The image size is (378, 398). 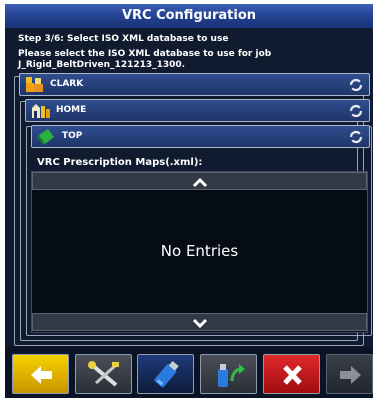 What do you see at coordinates (120, 162) in the screenshot?
I see `list-title: VRC Prescription Maps(.xml):` at bounding box center [120, 162].